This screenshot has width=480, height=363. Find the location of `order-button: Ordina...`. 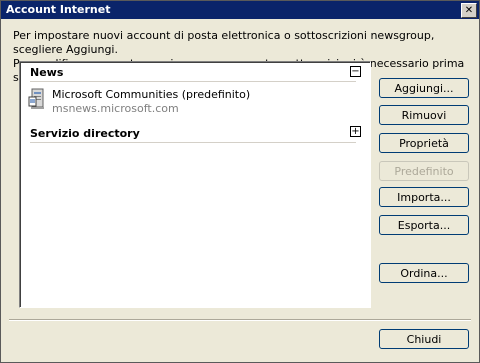

order-button: Ordina... is located at coordinates (424, 273).